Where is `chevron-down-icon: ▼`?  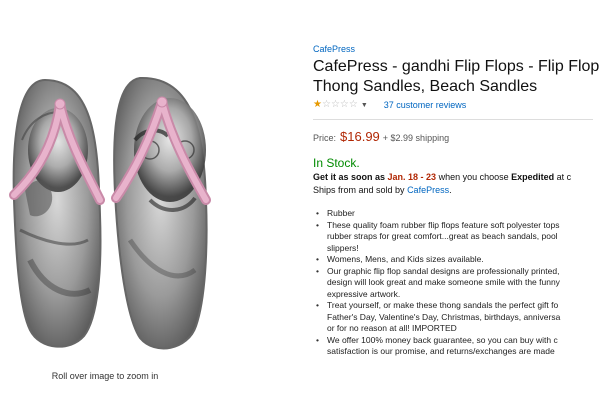 chevron-down-icon: ▼ is located at coordinates (364, 105).